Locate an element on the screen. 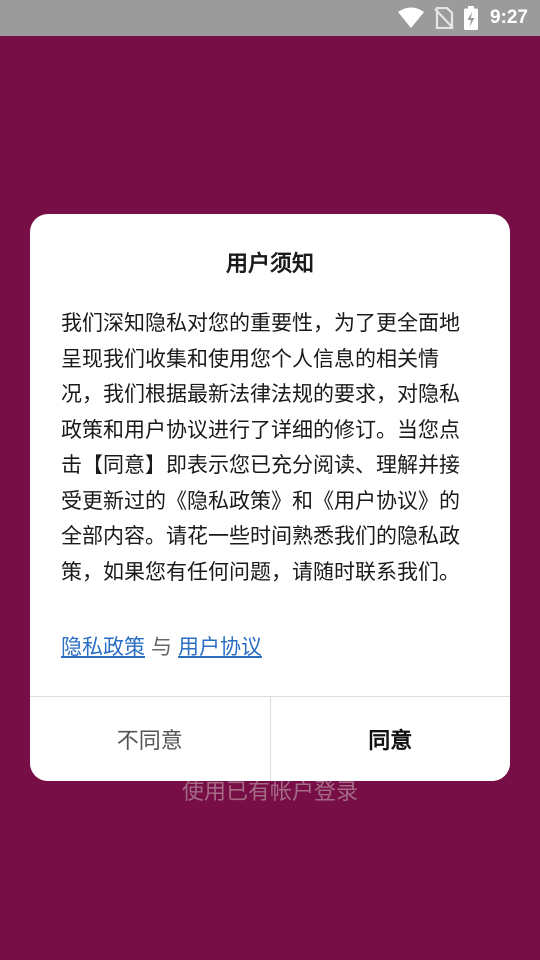  policy-links: 隐私政策与用户协议 is located at coordinates (161, 647).